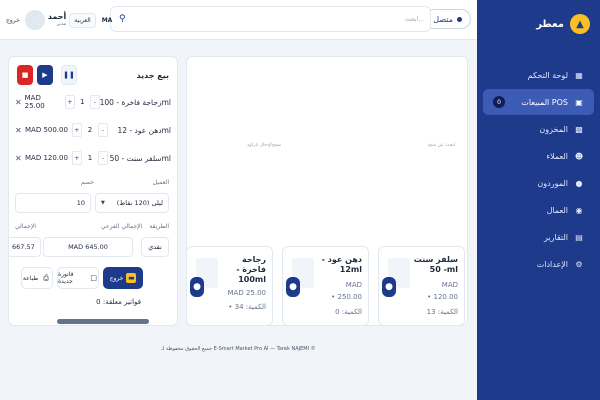 Image resolution: width=600 pixels, height=400 pixels. What do you see at coordinates (155, 247) in the screenshot?
I see `payment-method-select: نقدي` at bounding box center [155, 247].